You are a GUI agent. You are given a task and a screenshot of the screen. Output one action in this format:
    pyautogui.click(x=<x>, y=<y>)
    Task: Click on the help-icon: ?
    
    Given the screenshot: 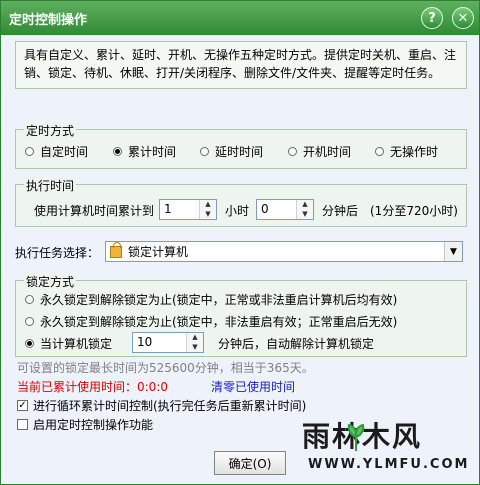 What is the action you would take?
    pyautogui.click(x=432, y=18)
    